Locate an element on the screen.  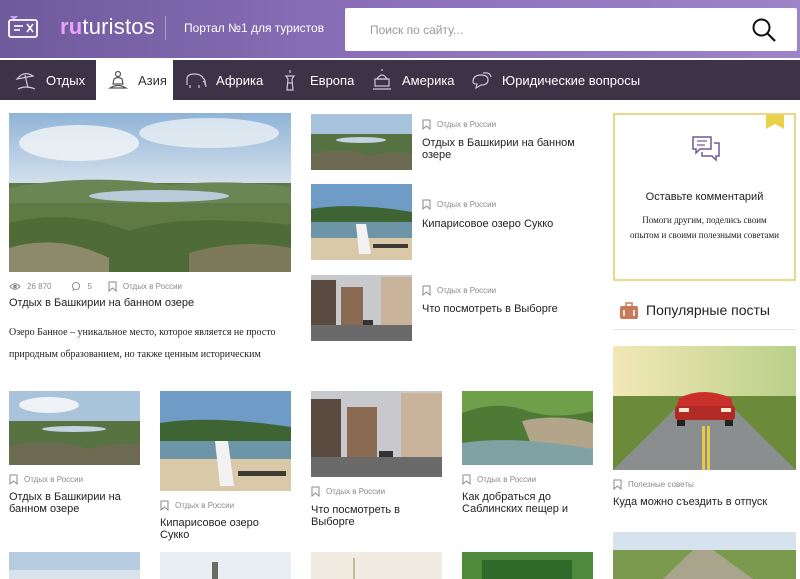
grid-card-title: Как добраться до Саблинских пещер и is located at coordinates (527, 503).